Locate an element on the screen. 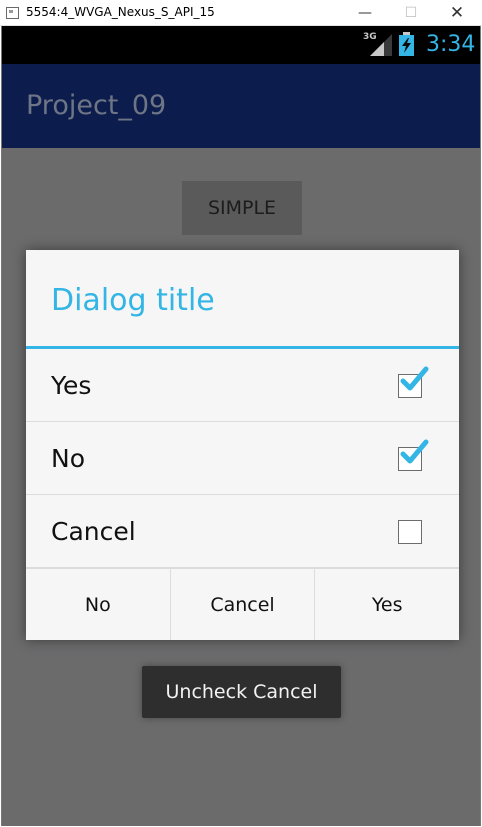 This screenshot has width=482, height=827. emulator-window-icon is located at coordinates (12, 13).